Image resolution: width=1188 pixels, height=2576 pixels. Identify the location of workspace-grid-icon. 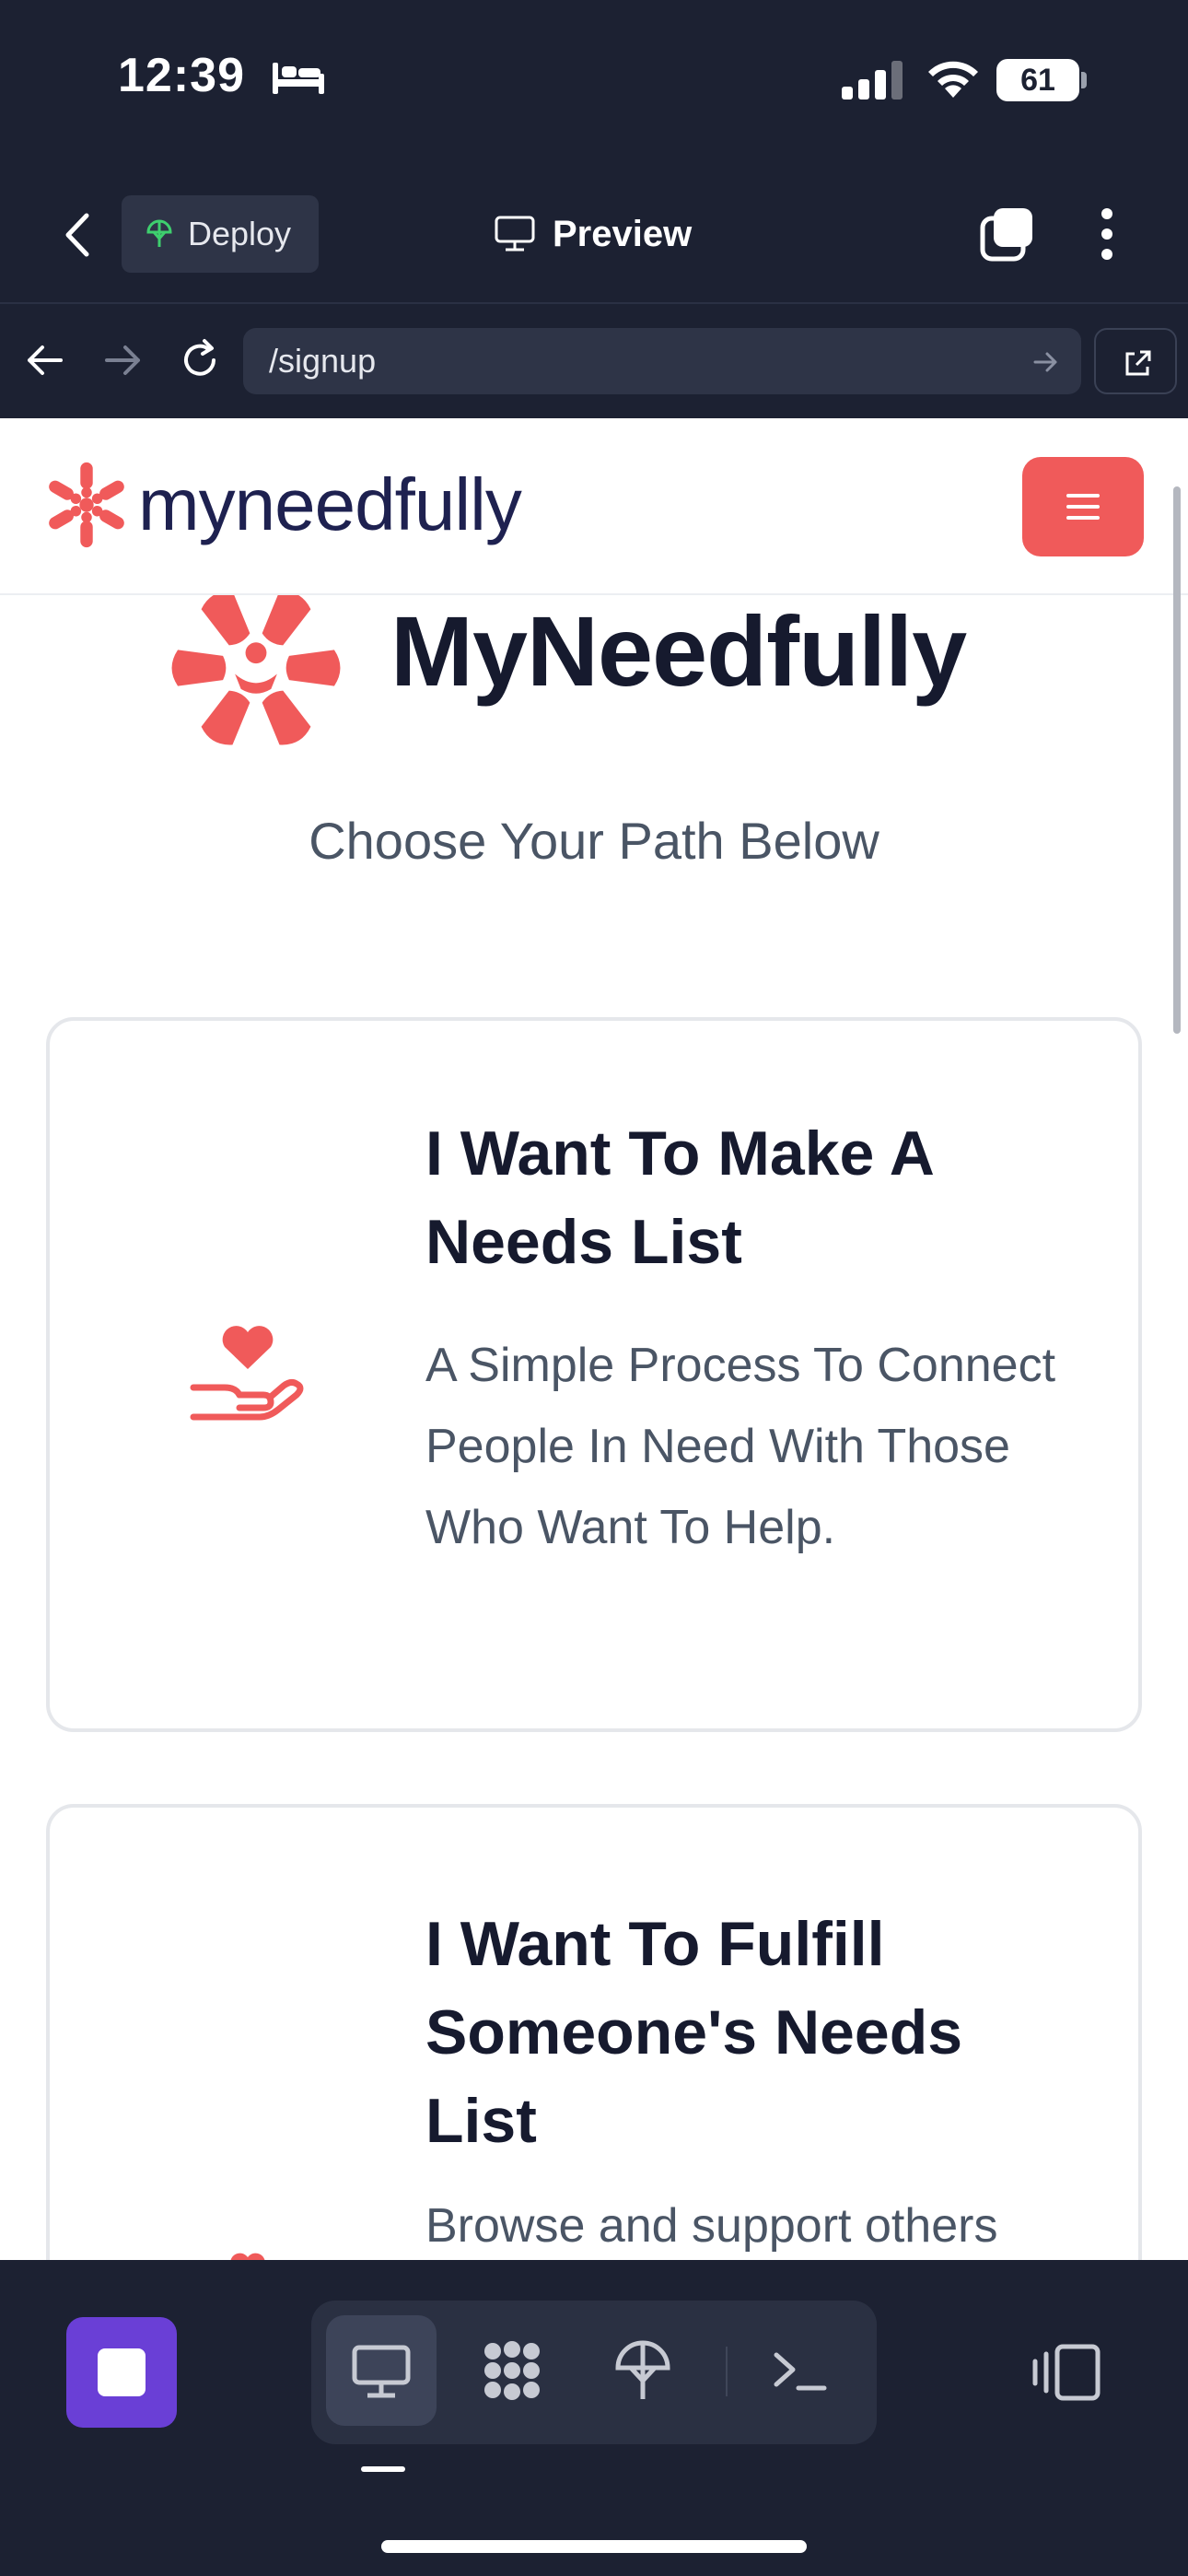
(512, 2370).